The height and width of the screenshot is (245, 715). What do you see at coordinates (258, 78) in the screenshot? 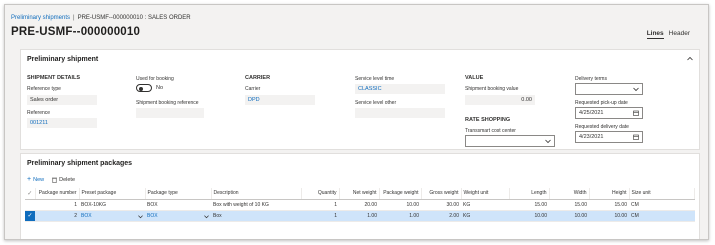
I see `carrier-header: CARRIER` at bounding box center [258, 78].